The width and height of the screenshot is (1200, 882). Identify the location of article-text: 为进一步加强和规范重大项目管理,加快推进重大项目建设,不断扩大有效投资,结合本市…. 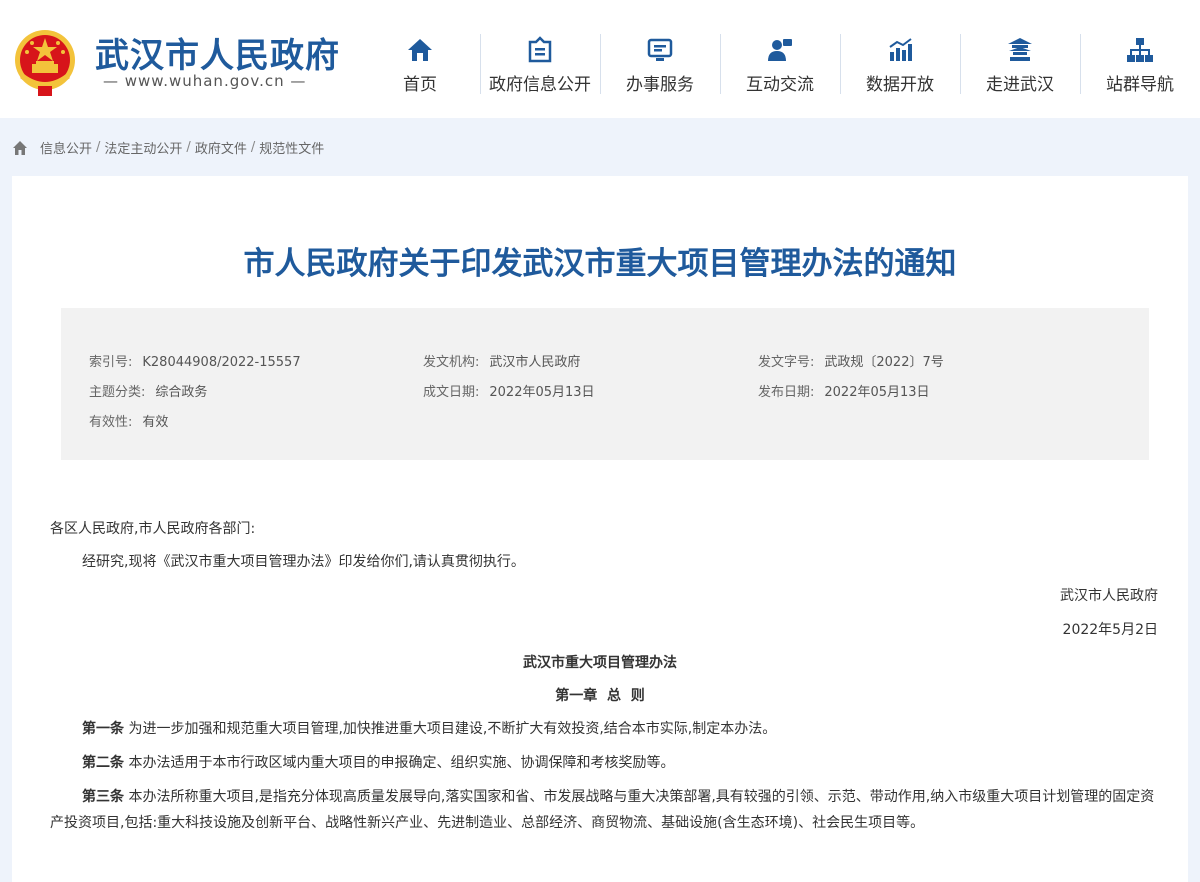
(452, 729).